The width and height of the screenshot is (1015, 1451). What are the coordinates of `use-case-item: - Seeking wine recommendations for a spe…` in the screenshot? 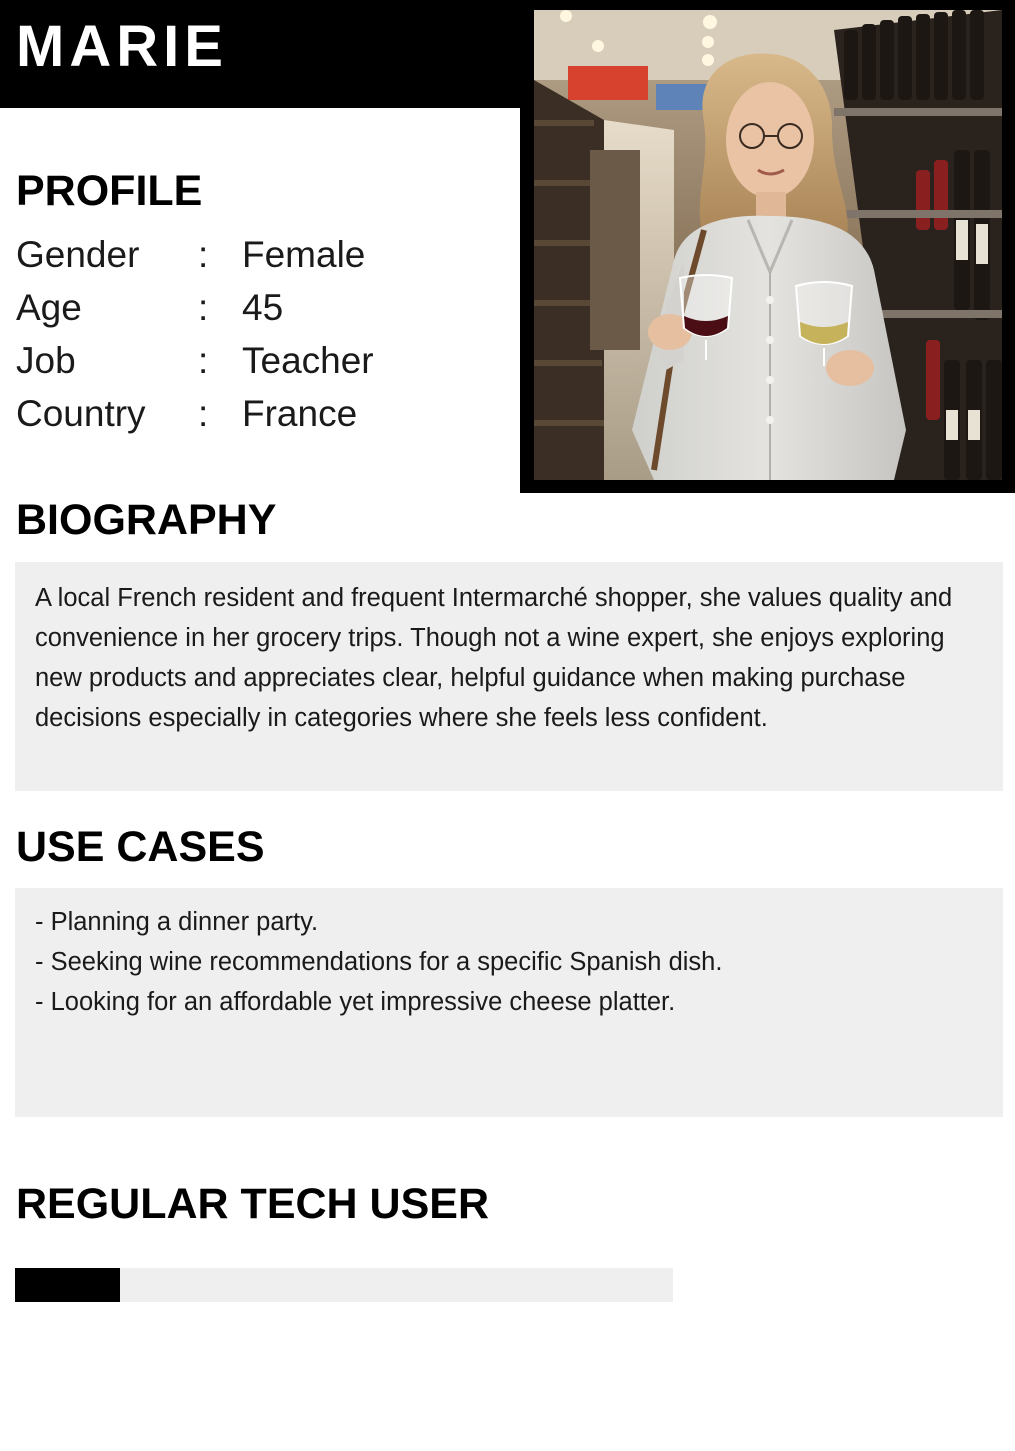 It's located at (379, 962).